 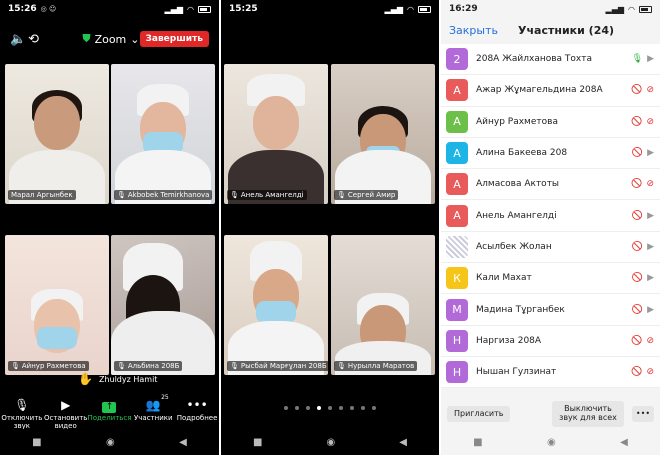 What do you see at coordinates (277, 366) in the screenshot?
I see `participant-label: 🎙 Рысбай Марғұлан 208Б` at bounding box center [277, 366].